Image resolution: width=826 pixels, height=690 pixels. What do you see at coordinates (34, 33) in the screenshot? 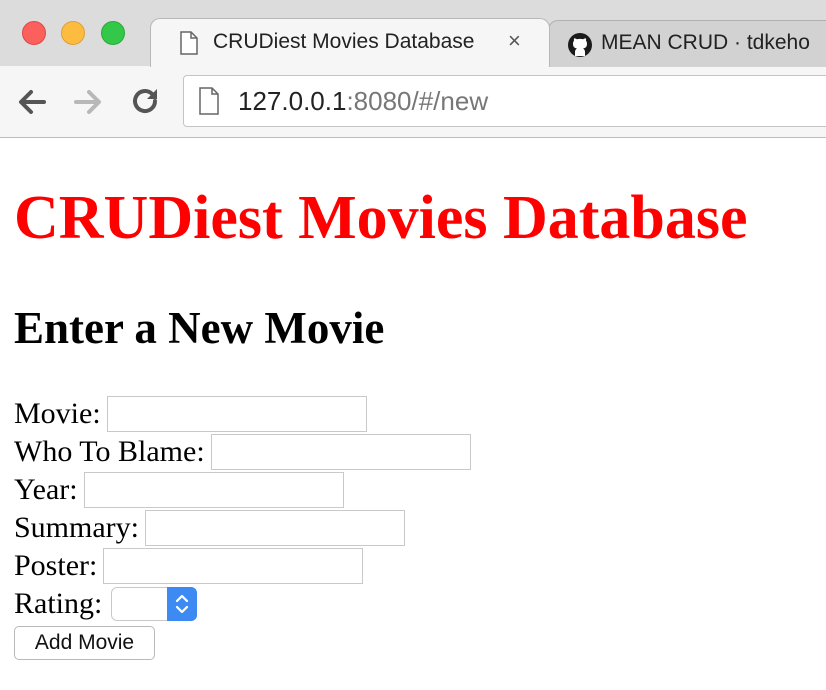
I see `close-window-button` at bounding box center [34, 33].